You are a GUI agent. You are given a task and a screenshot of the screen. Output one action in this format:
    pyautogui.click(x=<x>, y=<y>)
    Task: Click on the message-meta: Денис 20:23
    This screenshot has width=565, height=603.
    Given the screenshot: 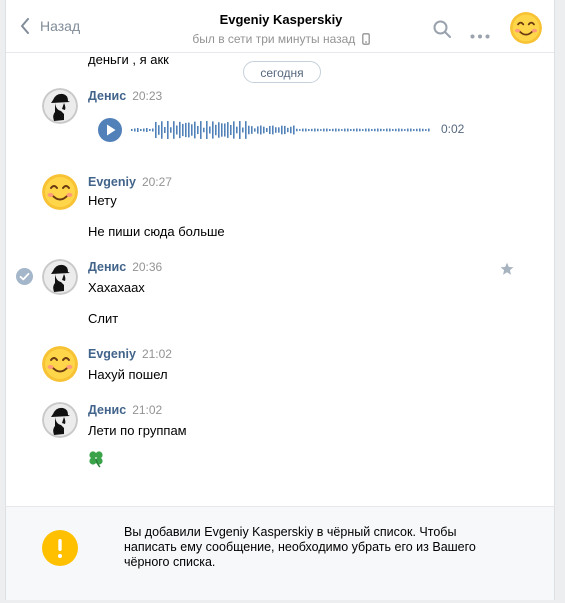 What is the action you would take?
    pyautogui.click(x=125, y=95)
    